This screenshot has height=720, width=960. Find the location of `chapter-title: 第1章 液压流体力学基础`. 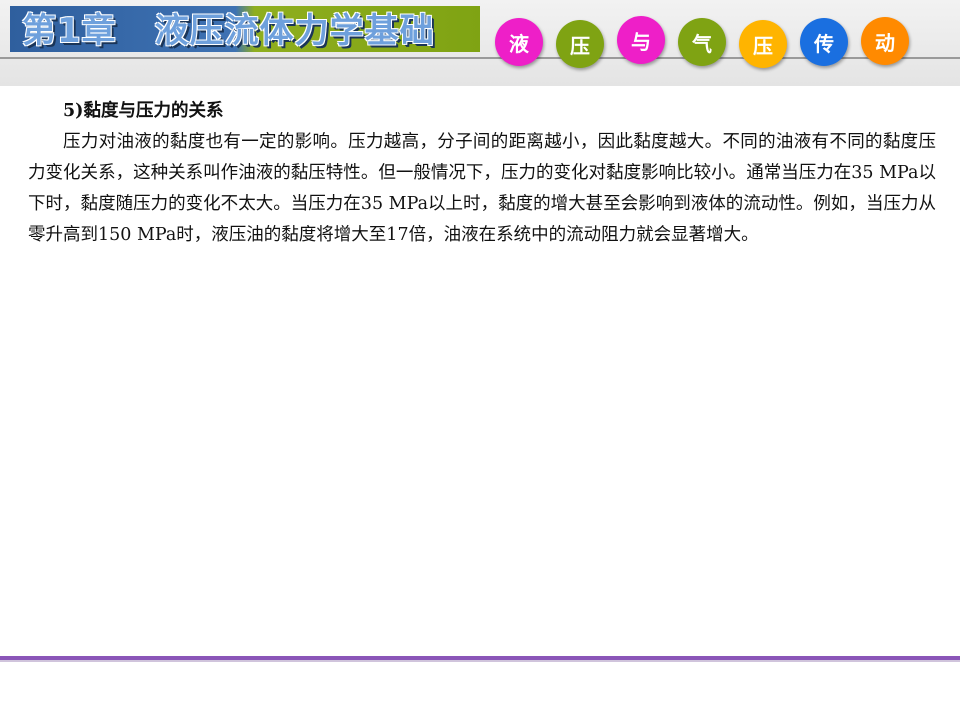

chapter-title: 第1章 液压流体力学基础 is located at coordinates (228, 31).